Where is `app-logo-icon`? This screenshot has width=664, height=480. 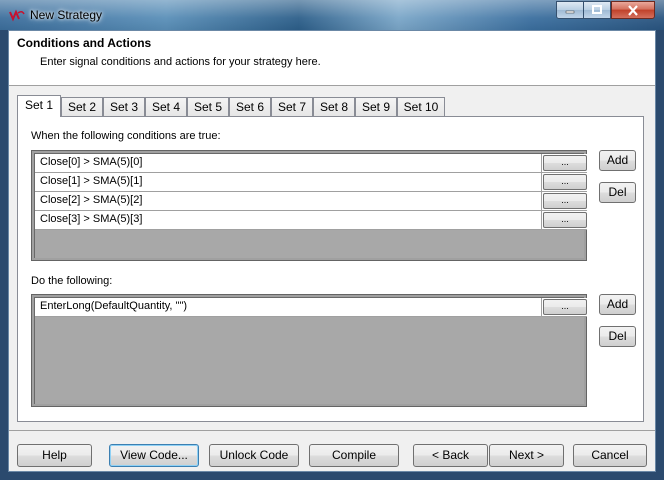 app-logo-icon is located at coordinates (17, 15).